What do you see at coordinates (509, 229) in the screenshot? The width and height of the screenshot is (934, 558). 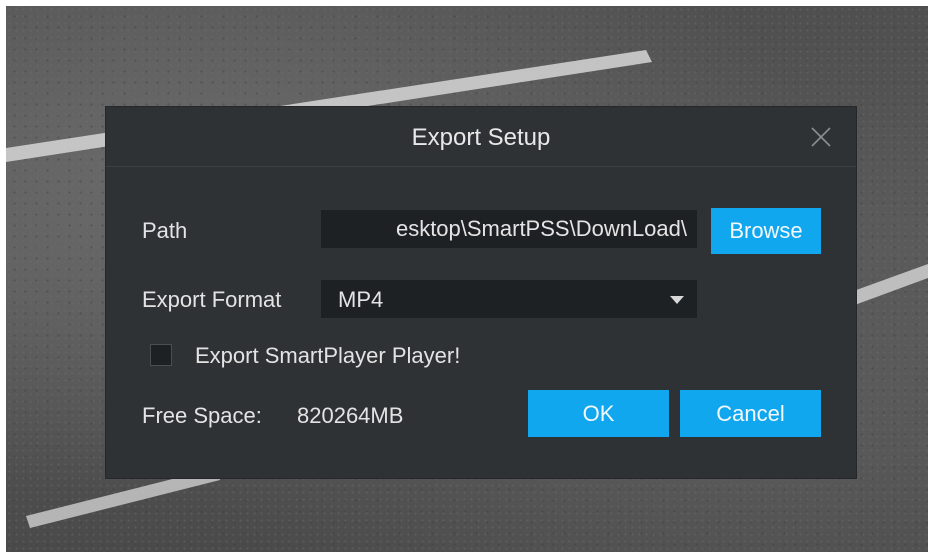 I see `path-input` at bounding box center [509, 229].